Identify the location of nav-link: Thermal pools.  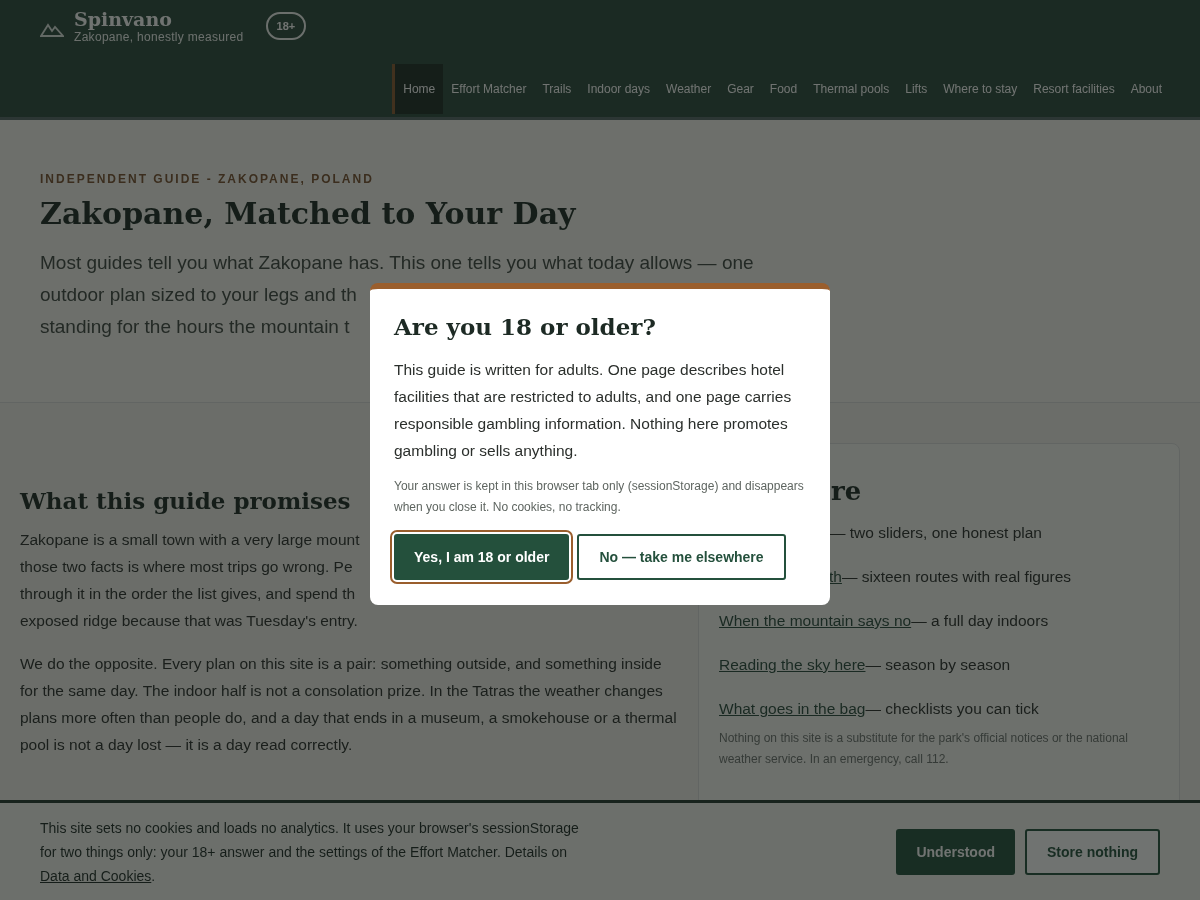
(851, 89).